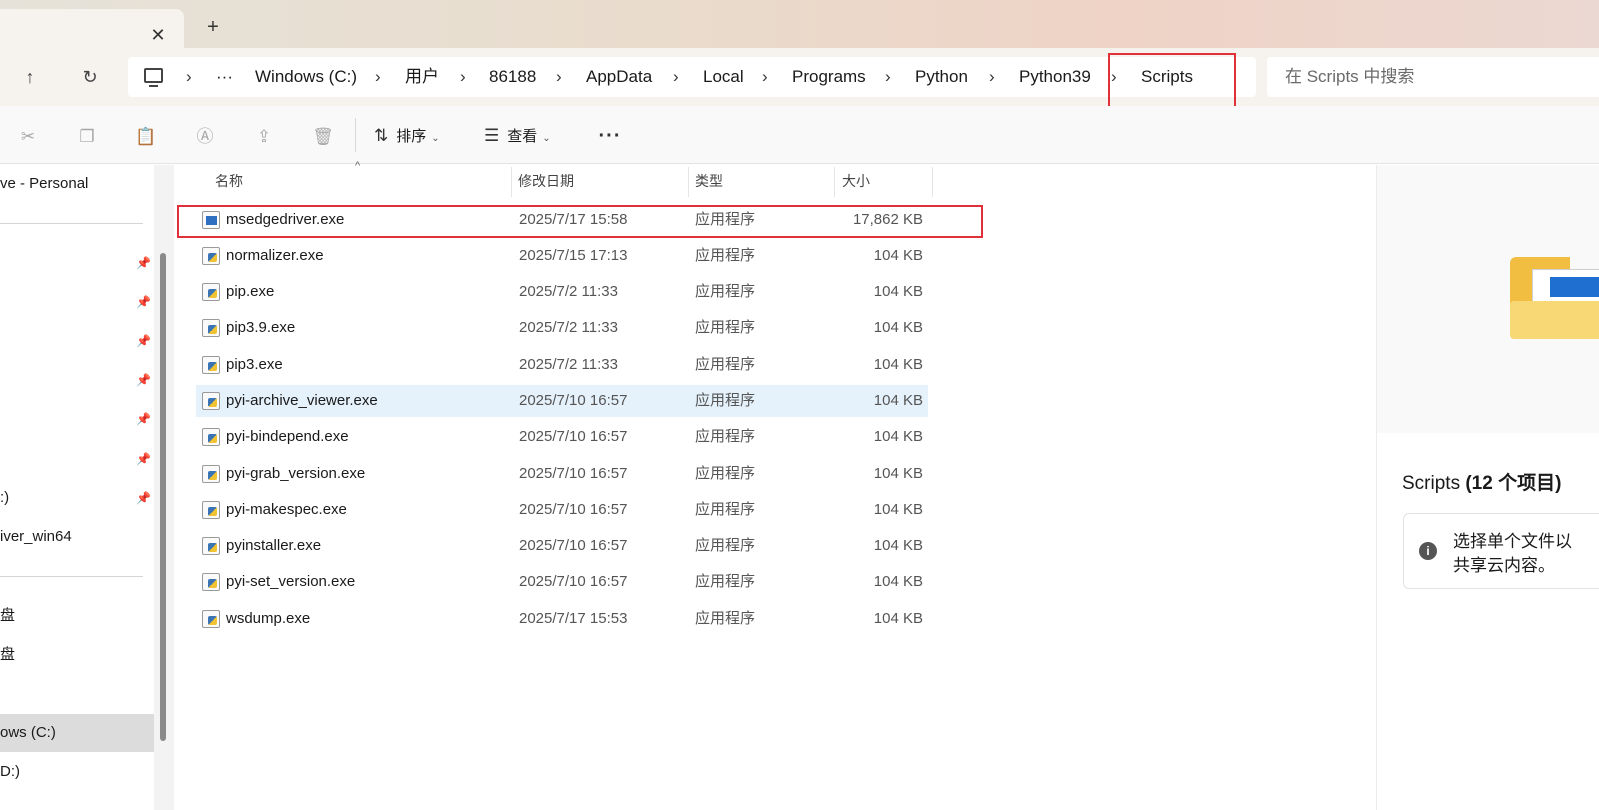  What do you see at coordinates (1512, 541) in the screenshot?
I see `info-line: 选择单个文件以` at bounding box center [1512, 541].